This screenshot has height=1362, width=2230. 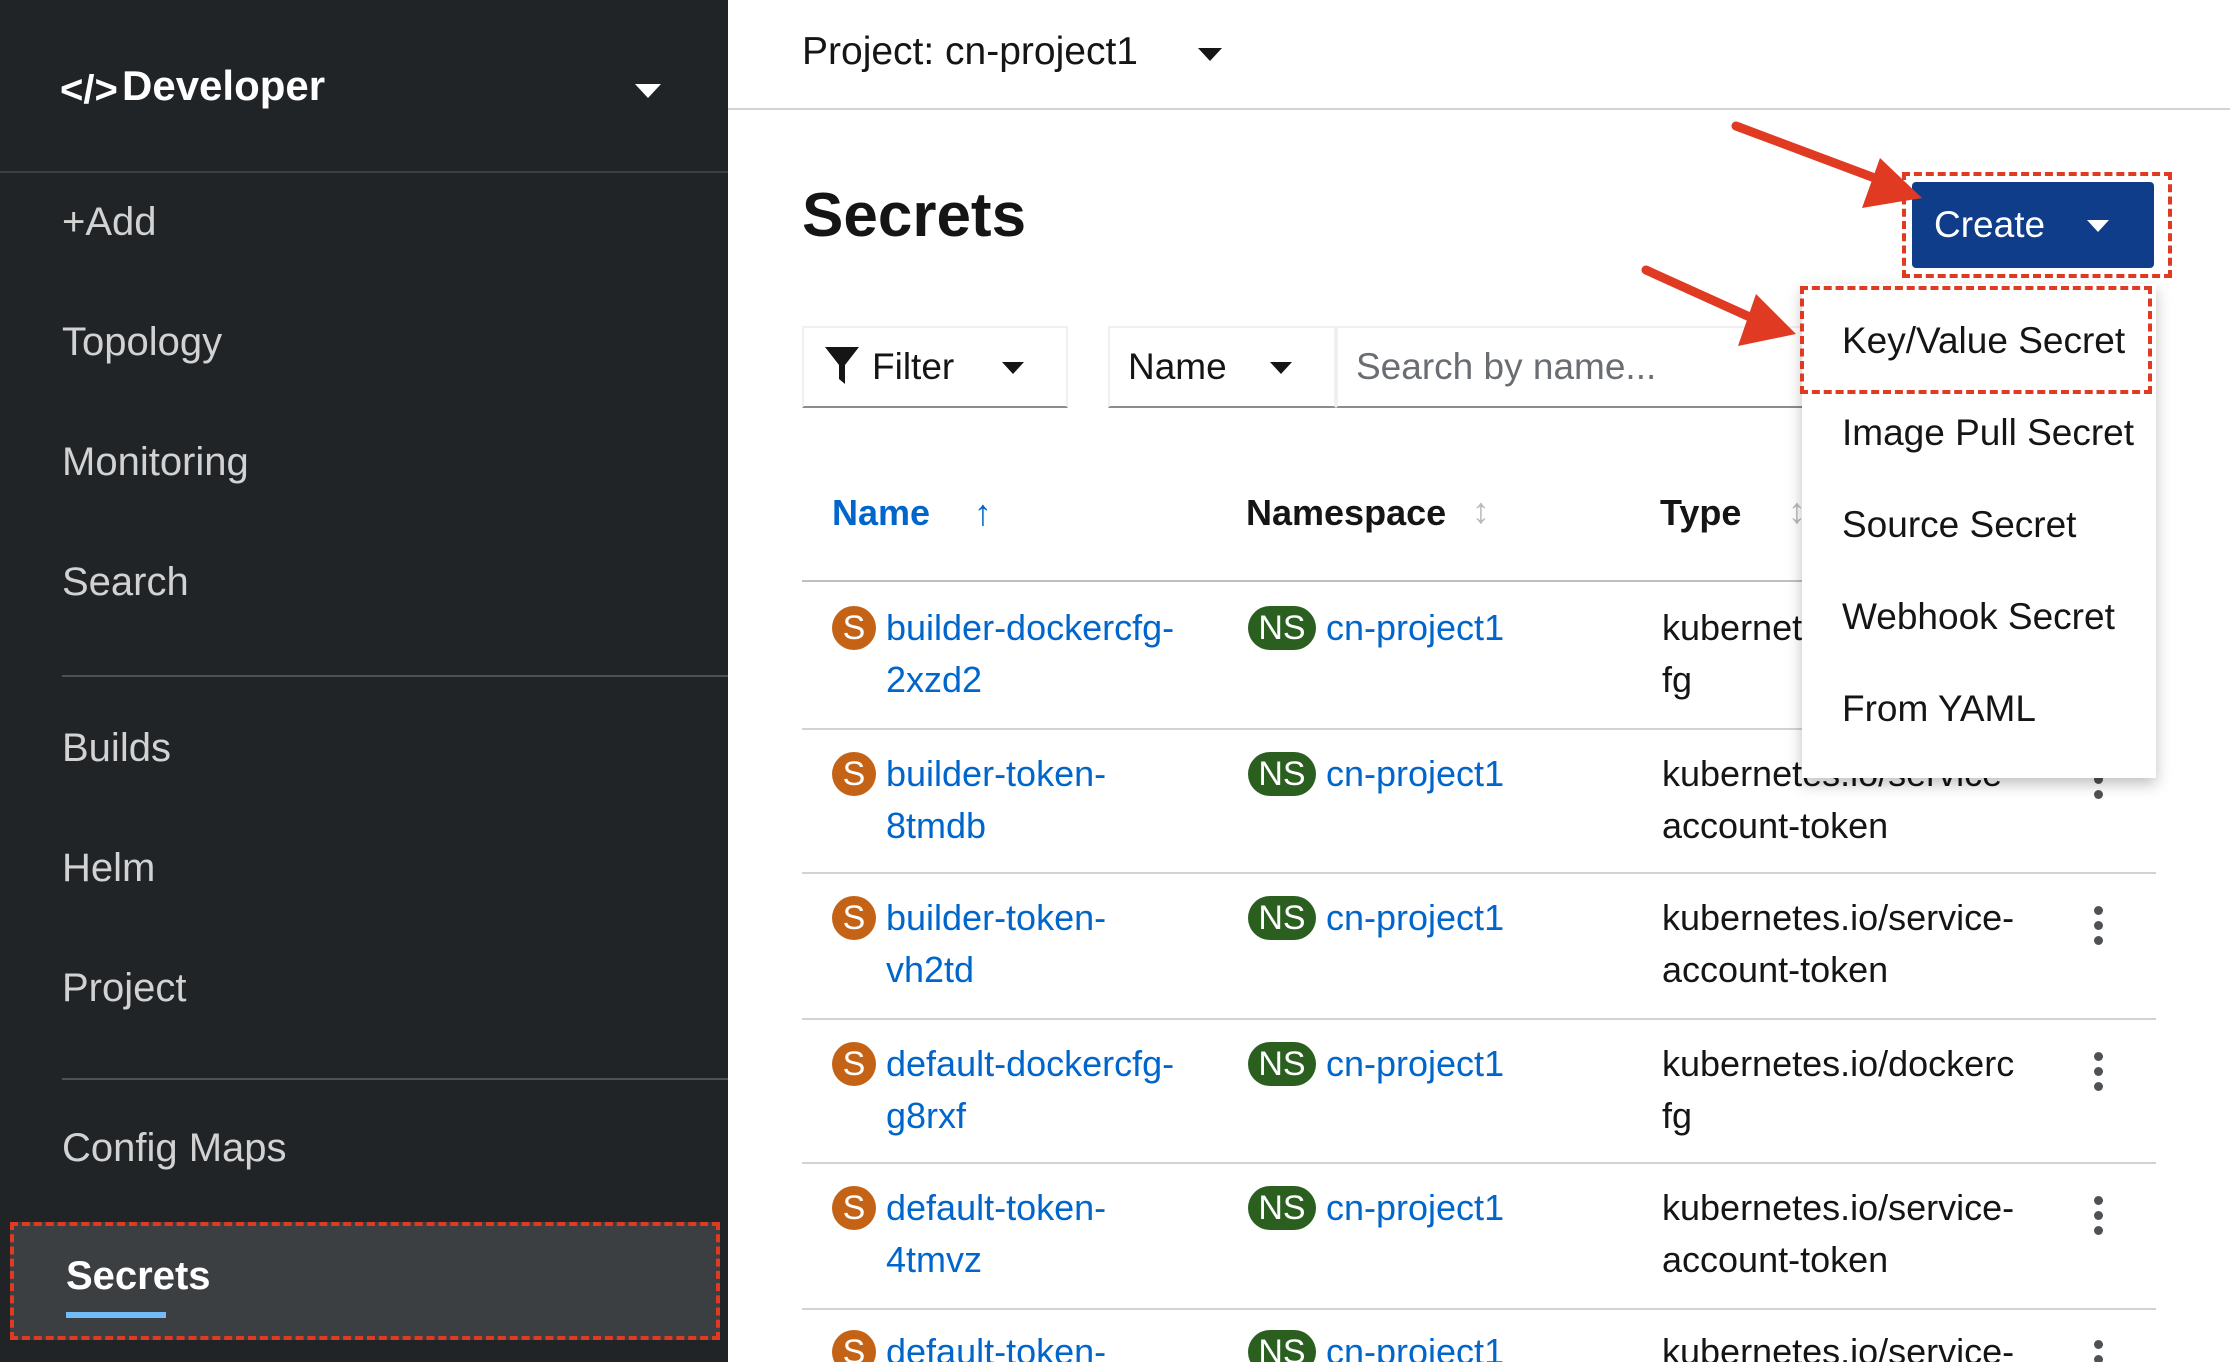 I want to click on column-header-namespace: Namespace, so click(x=1346, y=513).